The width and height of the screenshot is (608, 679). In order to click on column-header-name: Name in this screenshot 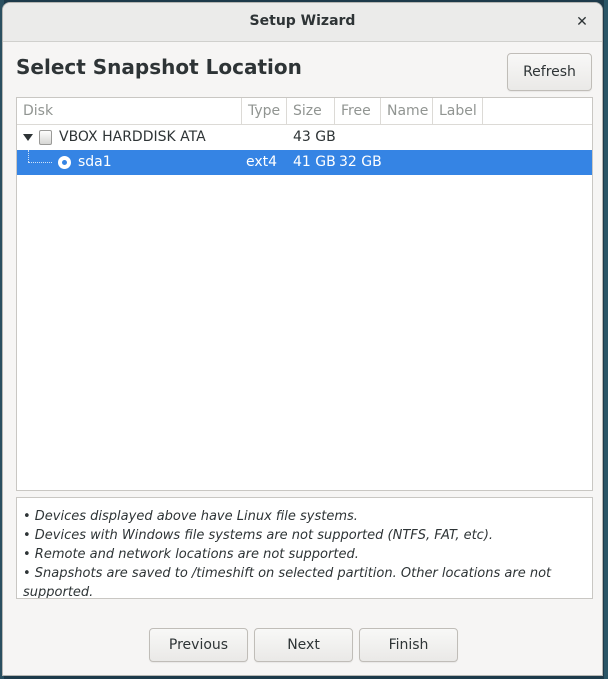, I will do `click(407, 111)`.